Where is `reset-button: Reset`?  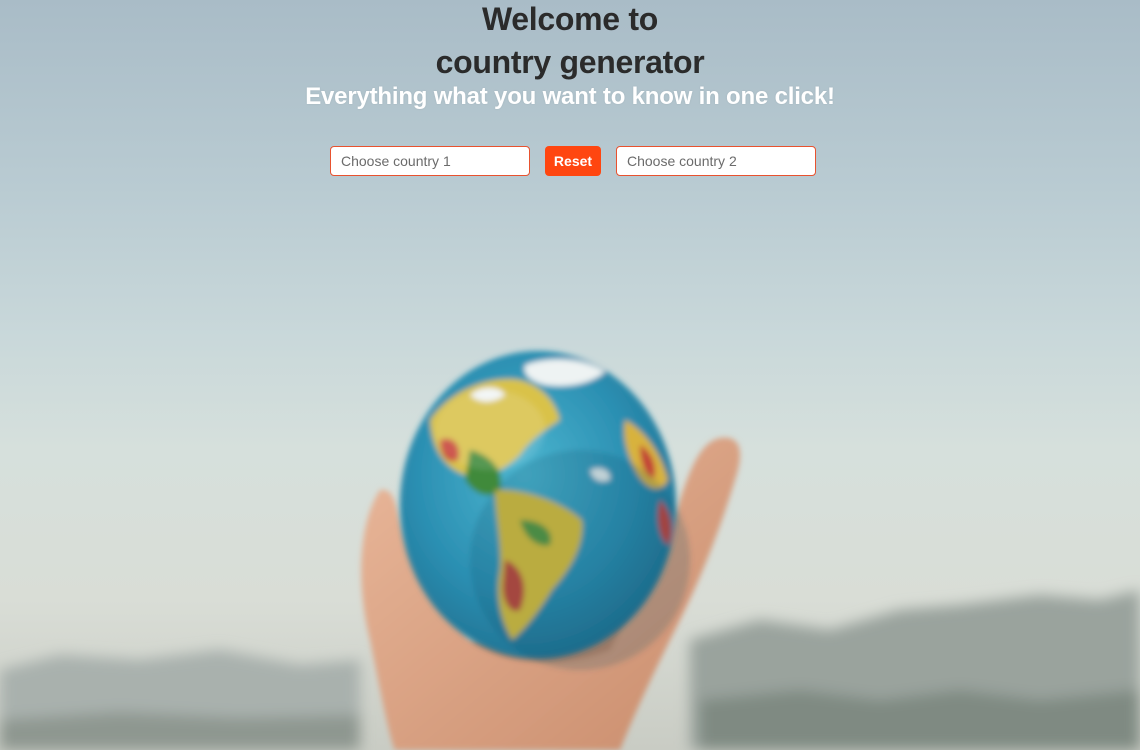 reset-button: Reset is located at coordinates (573, 161).